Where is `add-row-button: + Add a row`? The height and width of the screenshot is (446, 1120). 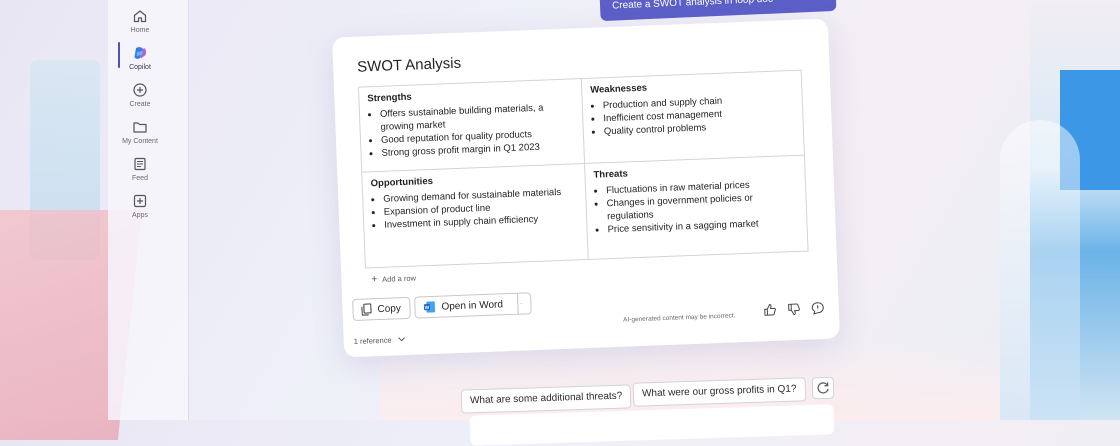
add-row-button: + Add a row is located at coordinates (393, 279).